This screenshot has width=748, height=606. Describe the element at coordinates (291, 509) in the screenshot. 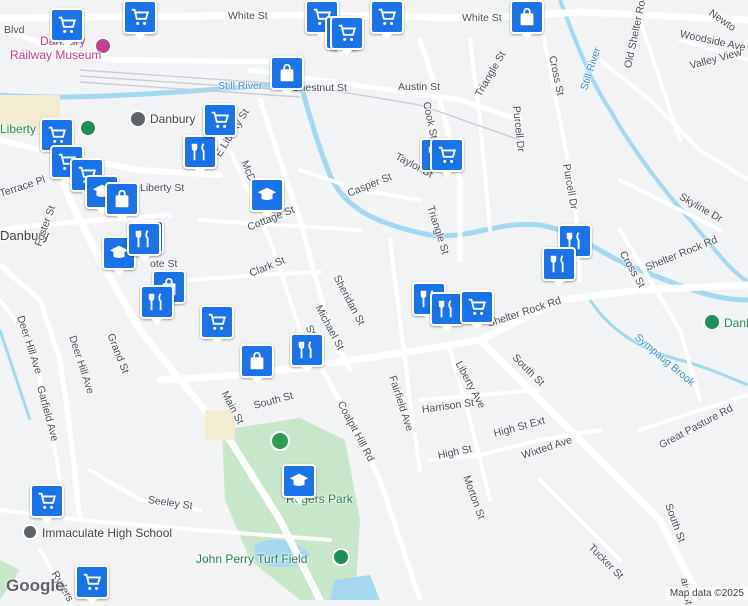

I see `rogers-park-area` at that location.